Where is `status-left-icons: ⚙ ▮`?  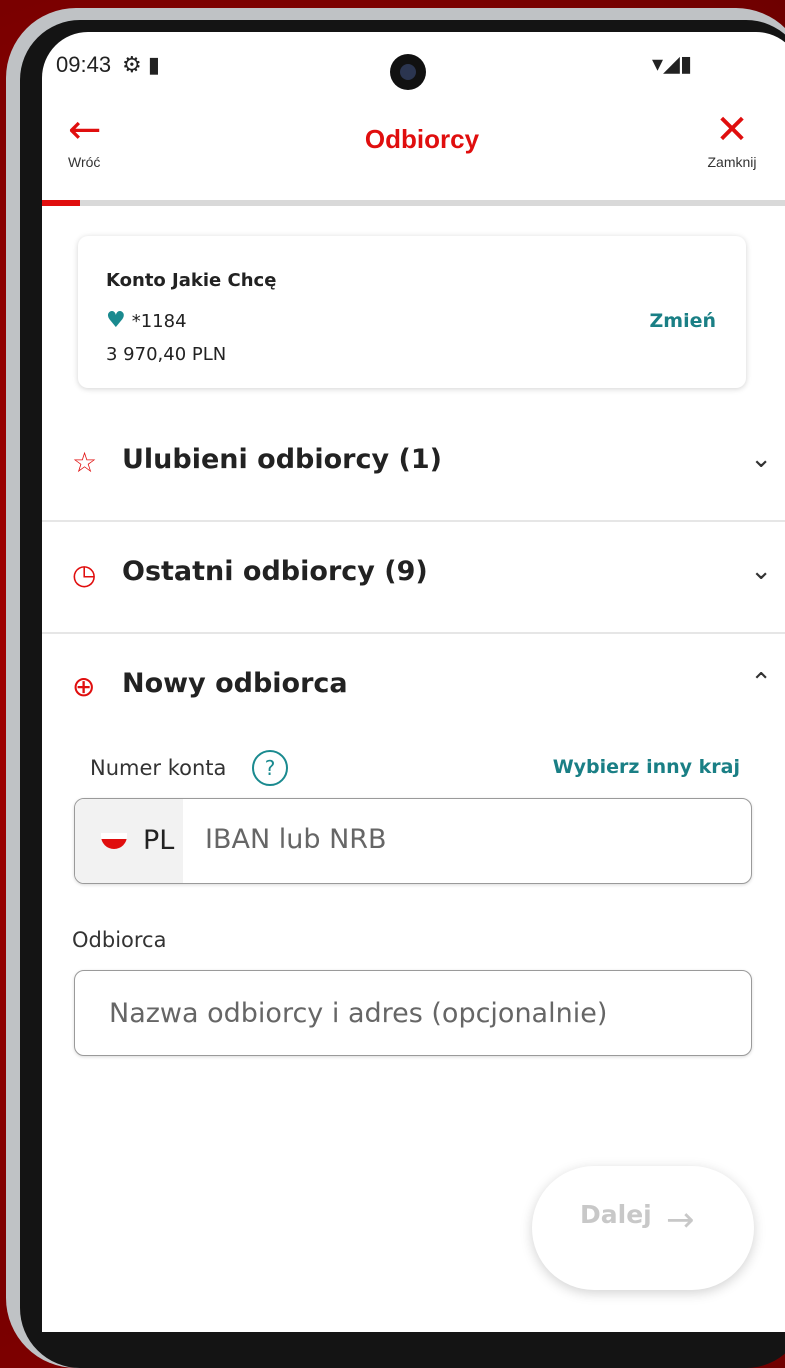
status-left-icons: ⚙ ▮ is located at coordinates (141, 64).